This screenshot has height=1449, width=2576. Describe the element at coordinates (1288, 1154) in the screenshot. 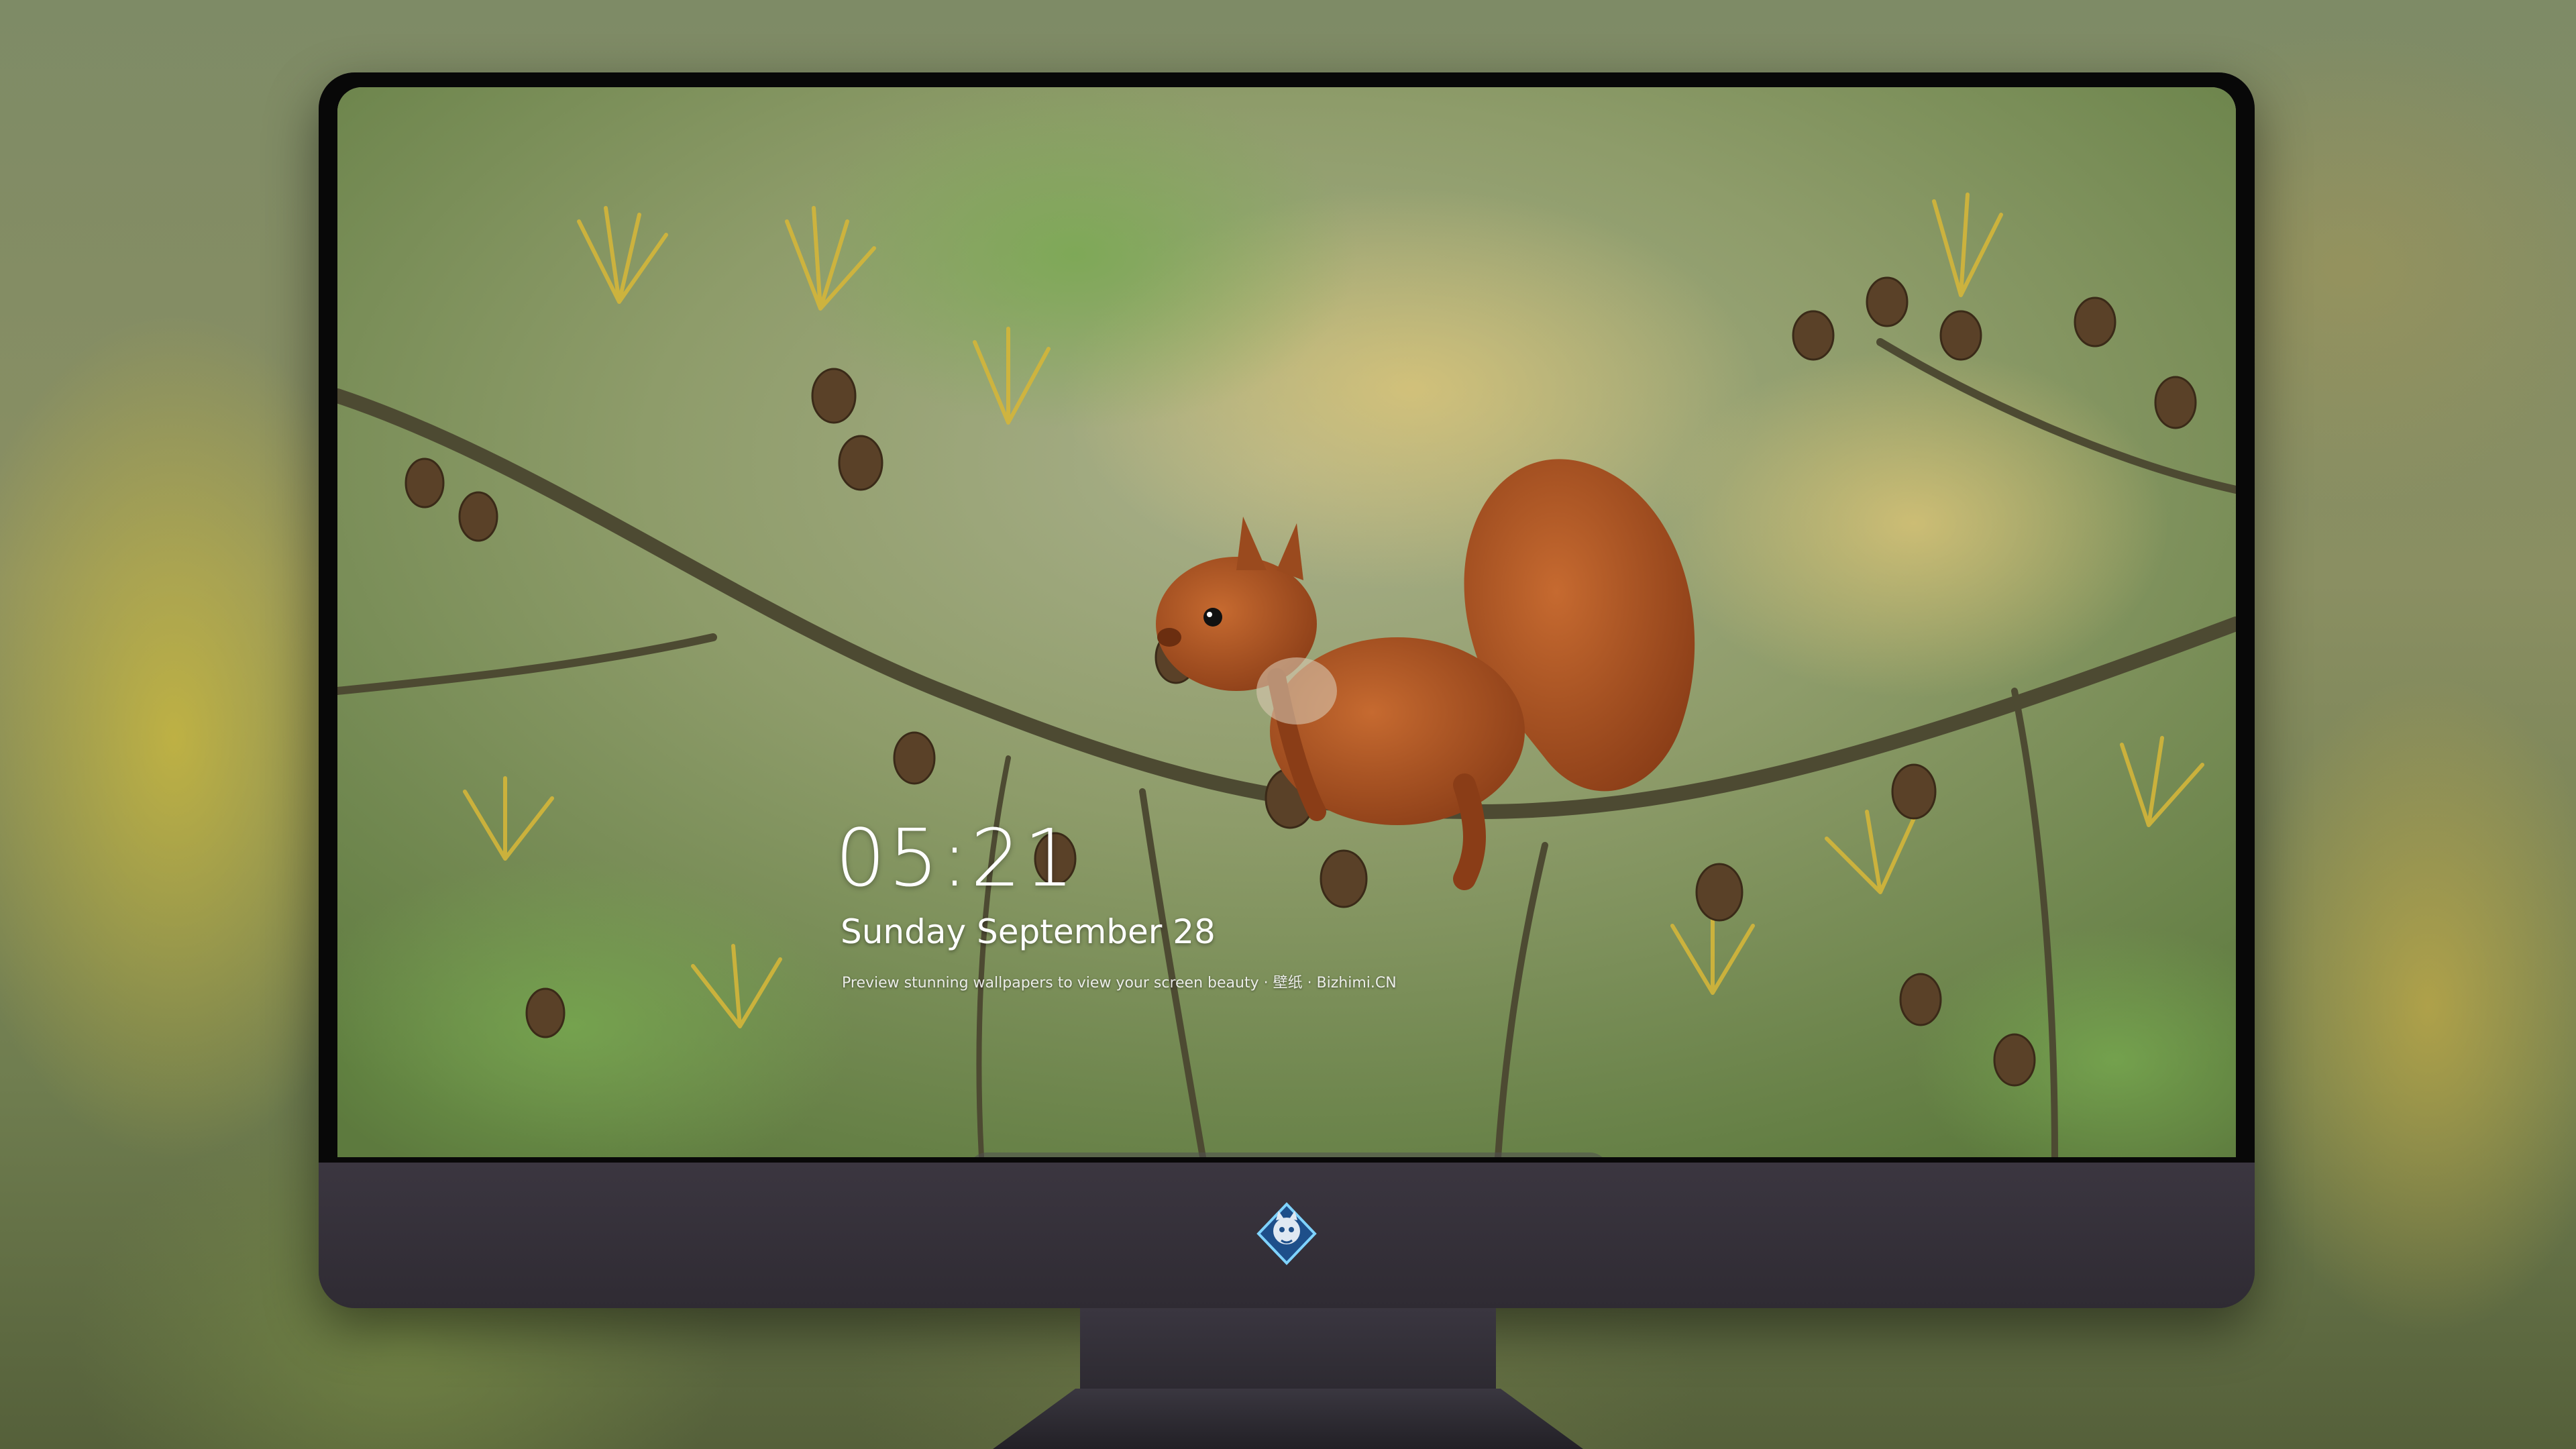

I see `dock` at that location.